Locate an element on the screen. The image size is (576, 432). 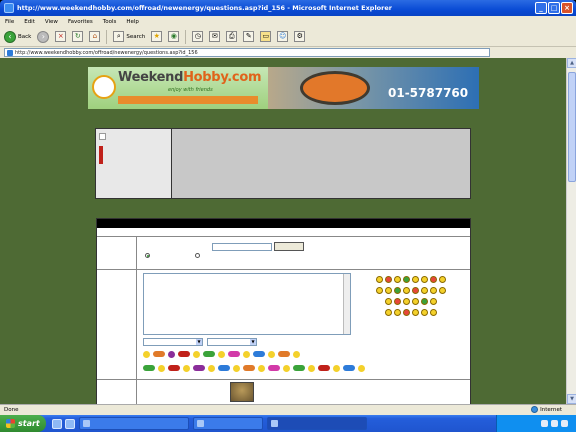
menu-file: File is located at coordinates (9, 22).